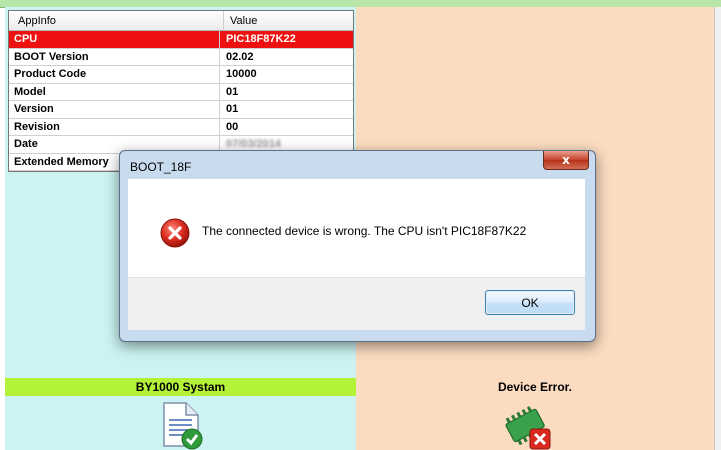  I want to click on error-icon, so click(175, 233).